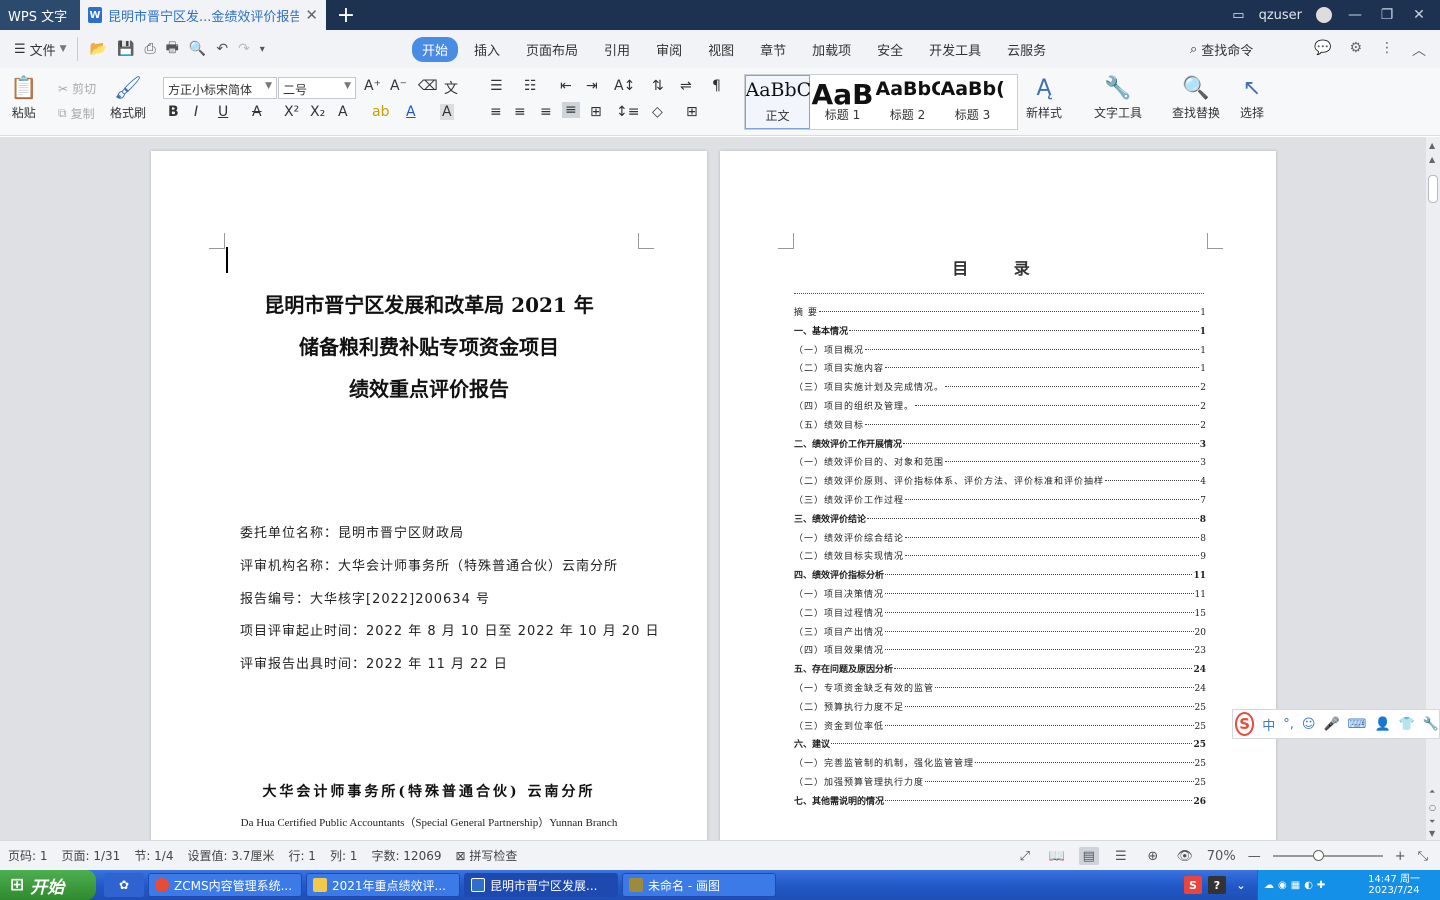 Image resolution: width=1440 pixels, height=900 pixels. I want to click on clear-format-icon: ⌫, so click(428, 86).